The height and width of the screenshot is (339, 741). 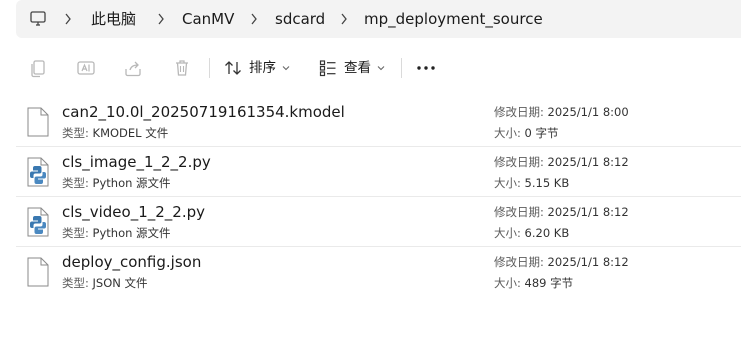 I want to click on file-name: deploy_config.json, so click(x=131, y=262).